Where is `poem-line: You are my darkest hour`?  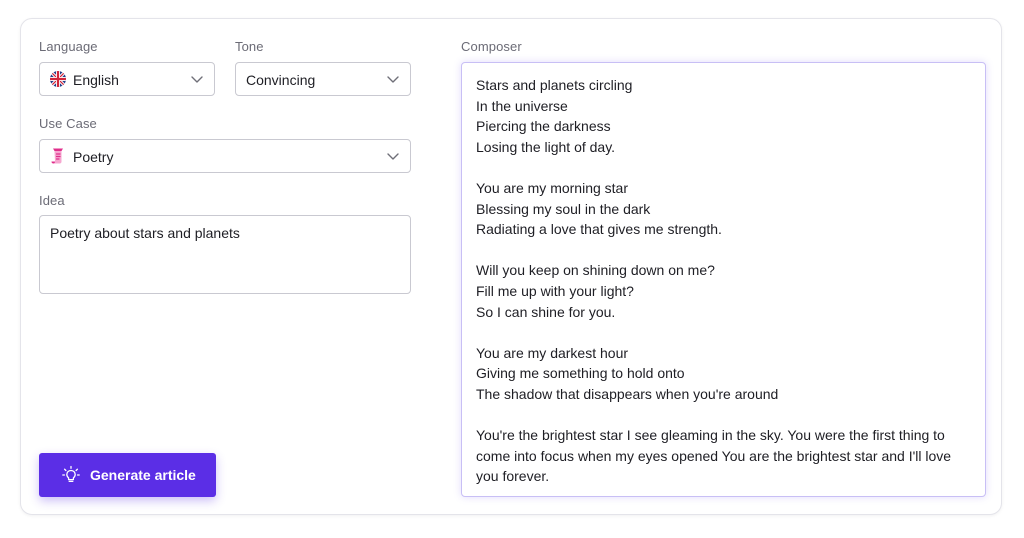
poem-line: You are my darkest hour is located at coordinates (552, 352).